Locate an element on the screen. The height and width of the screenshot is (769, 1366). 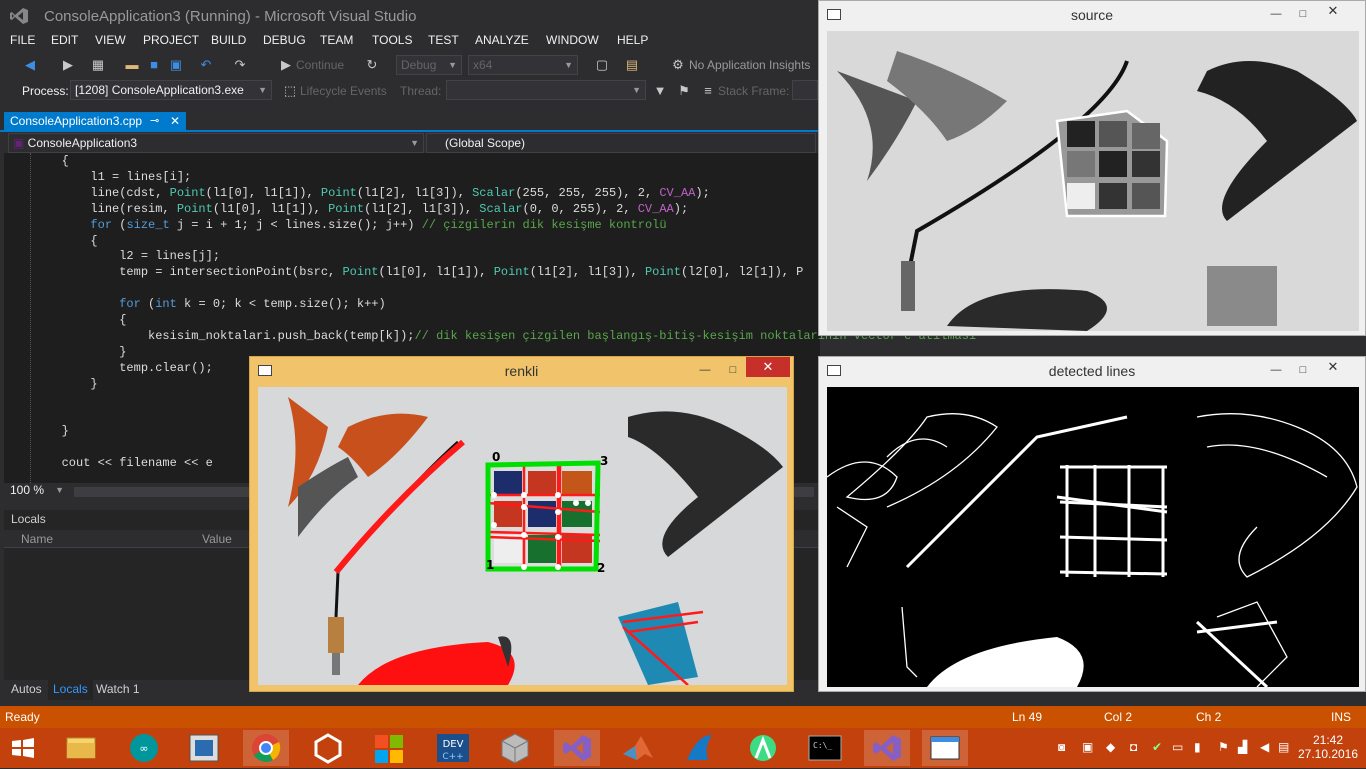
menu-analyze: ANALYZE is located at coordinates (502, 40).